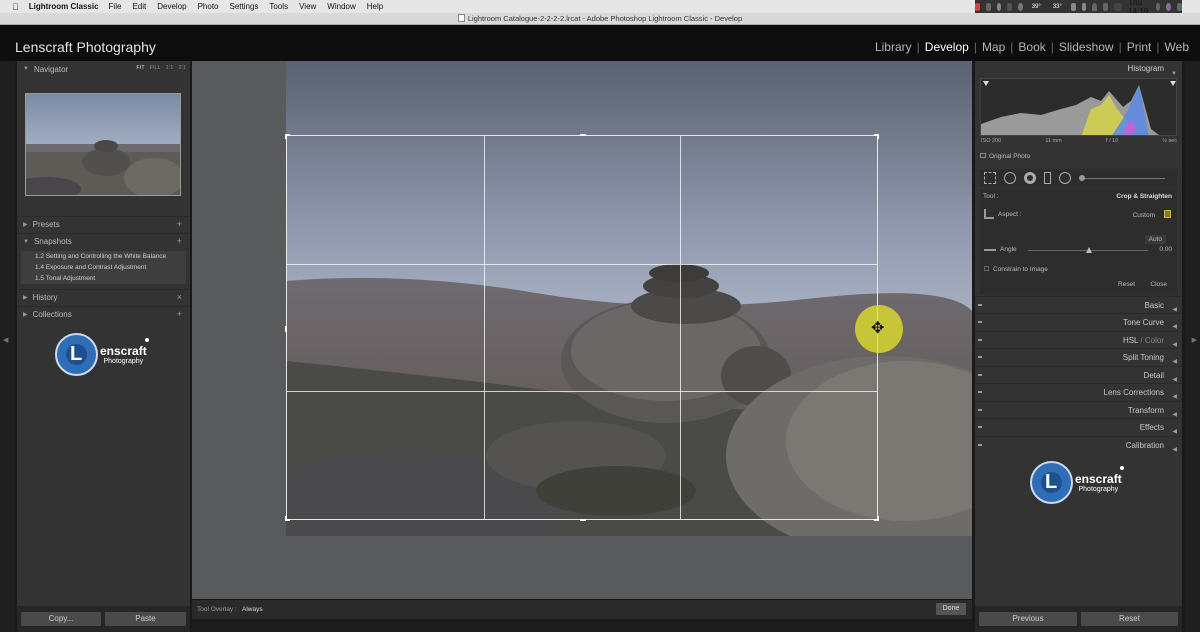 The image size is (1200, 632). Describe the element at coordinates (103, 314) in the screenshot. I see `collections-header: ▶ Collections +` at that location.